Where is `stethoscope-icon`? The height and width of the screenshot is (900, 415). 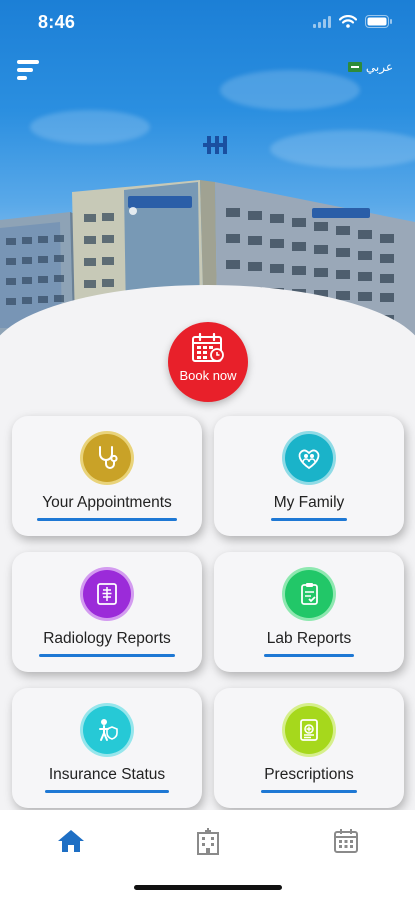 stethoscope-icon is located at coordinates (108, 457).